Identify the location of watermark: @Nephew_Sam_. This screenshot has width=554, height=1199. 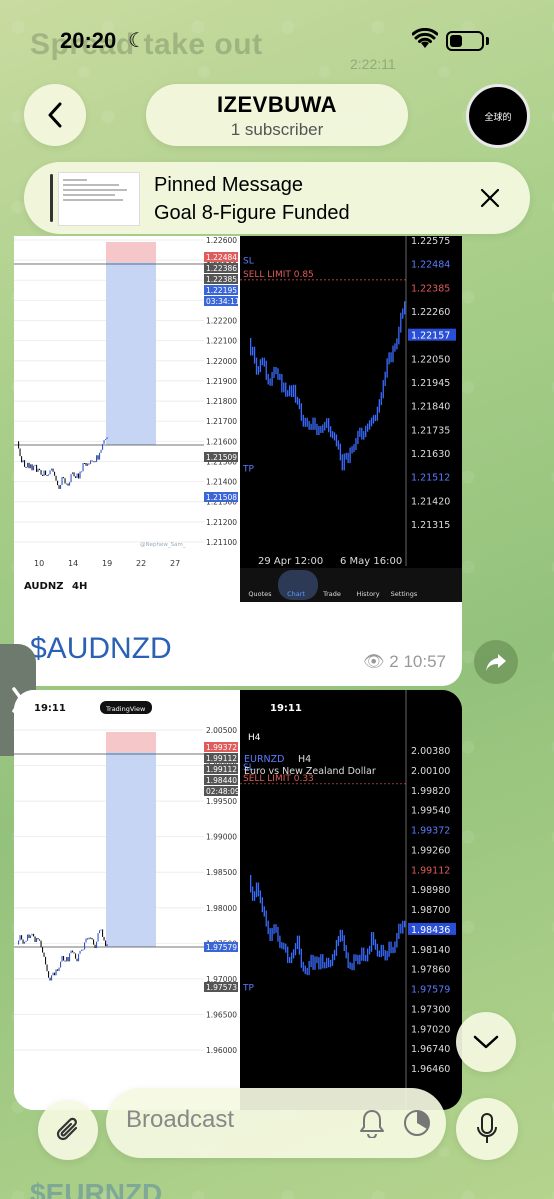
(163, 545).